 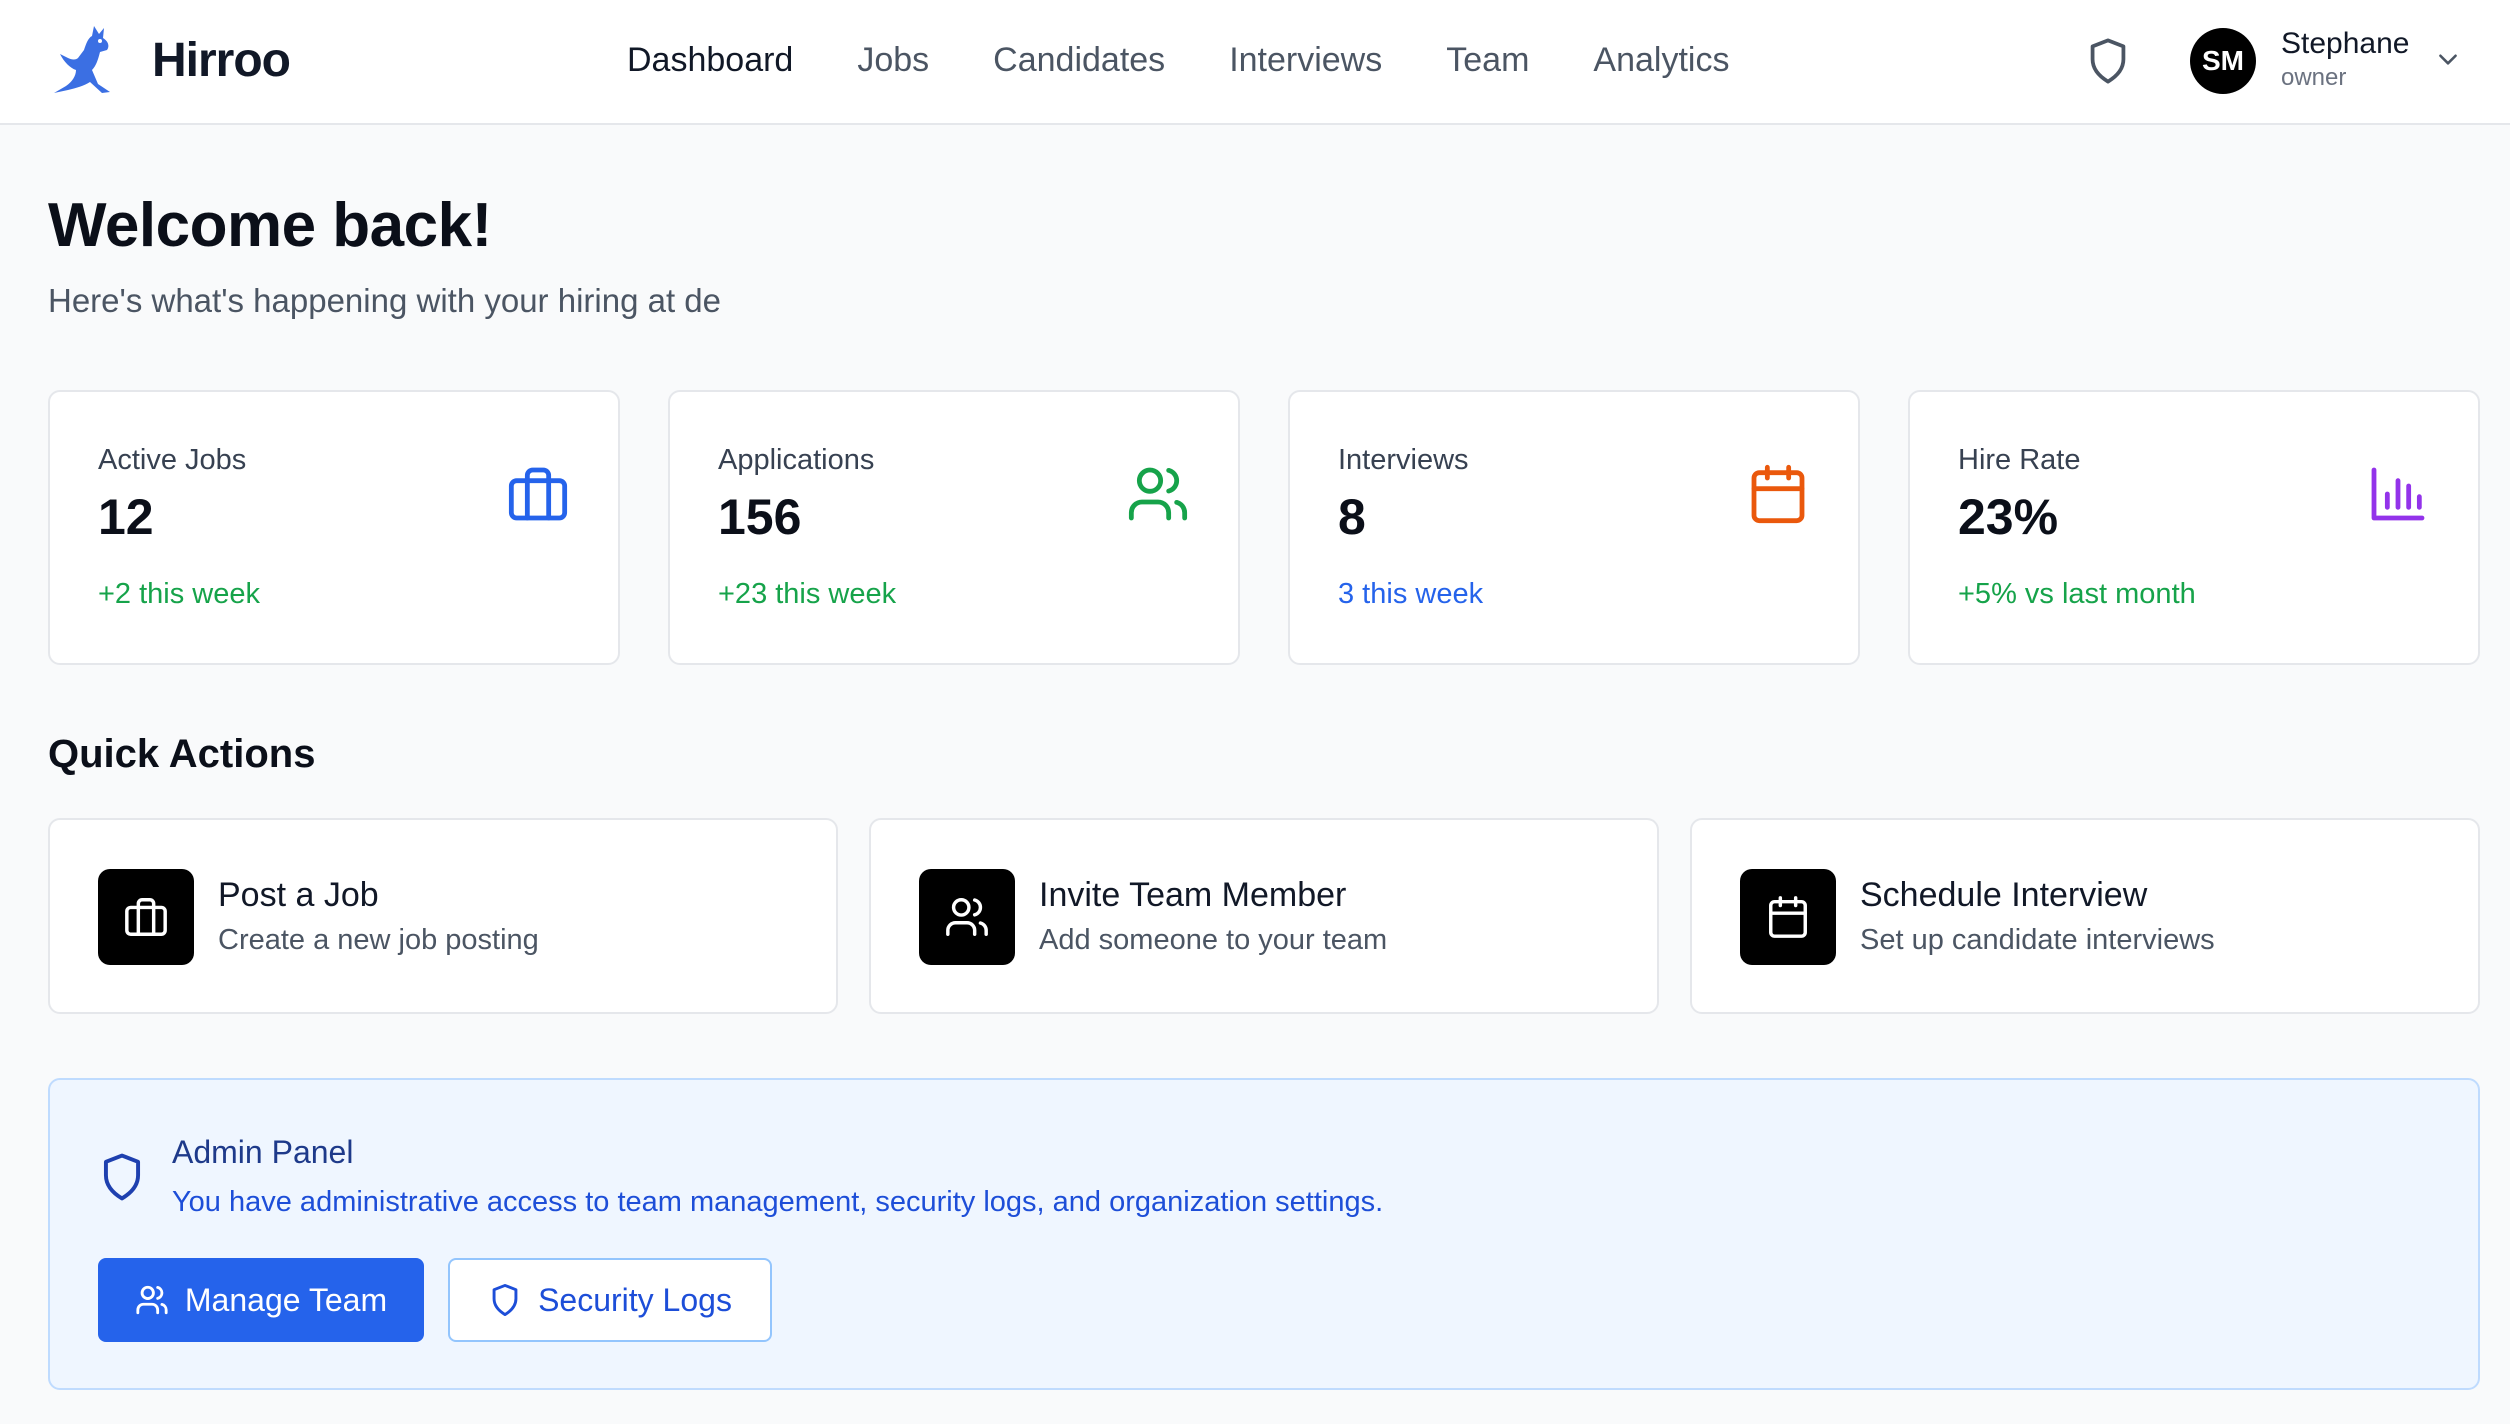 I want to click on stat-card-applications: Applications 156 +23 this week, so click(x=954, y=527).